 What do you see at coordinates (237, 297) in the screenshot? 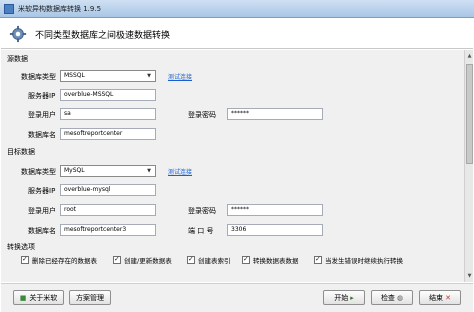
I see `footer-bar: ■ 关于米软 方案管理 开始 ▸ 检查 ◍ 结束 ✕` at bounding box center [237, 297].